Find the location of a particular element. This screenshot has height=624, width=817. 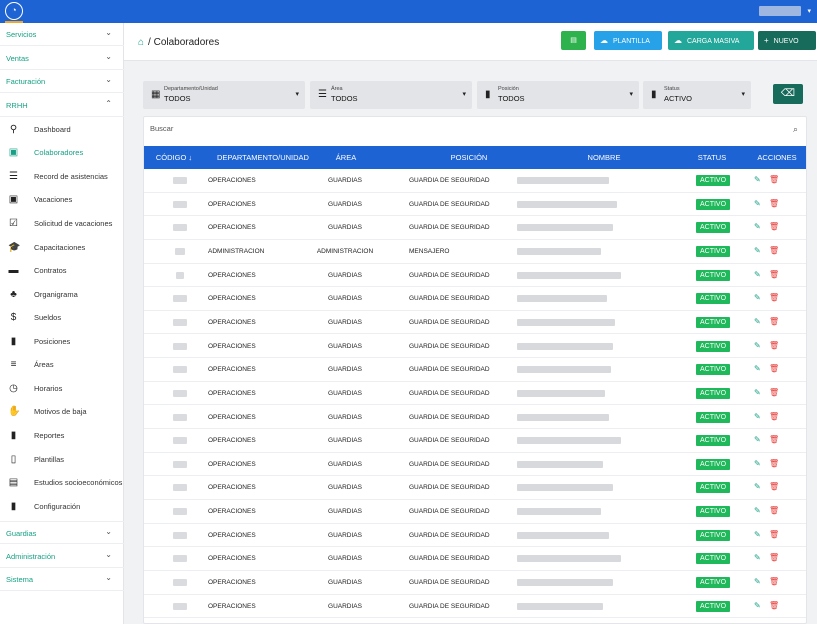

sidebar-item: ☑ Solicitud de vacaciones is located at coordinates (62, 223).